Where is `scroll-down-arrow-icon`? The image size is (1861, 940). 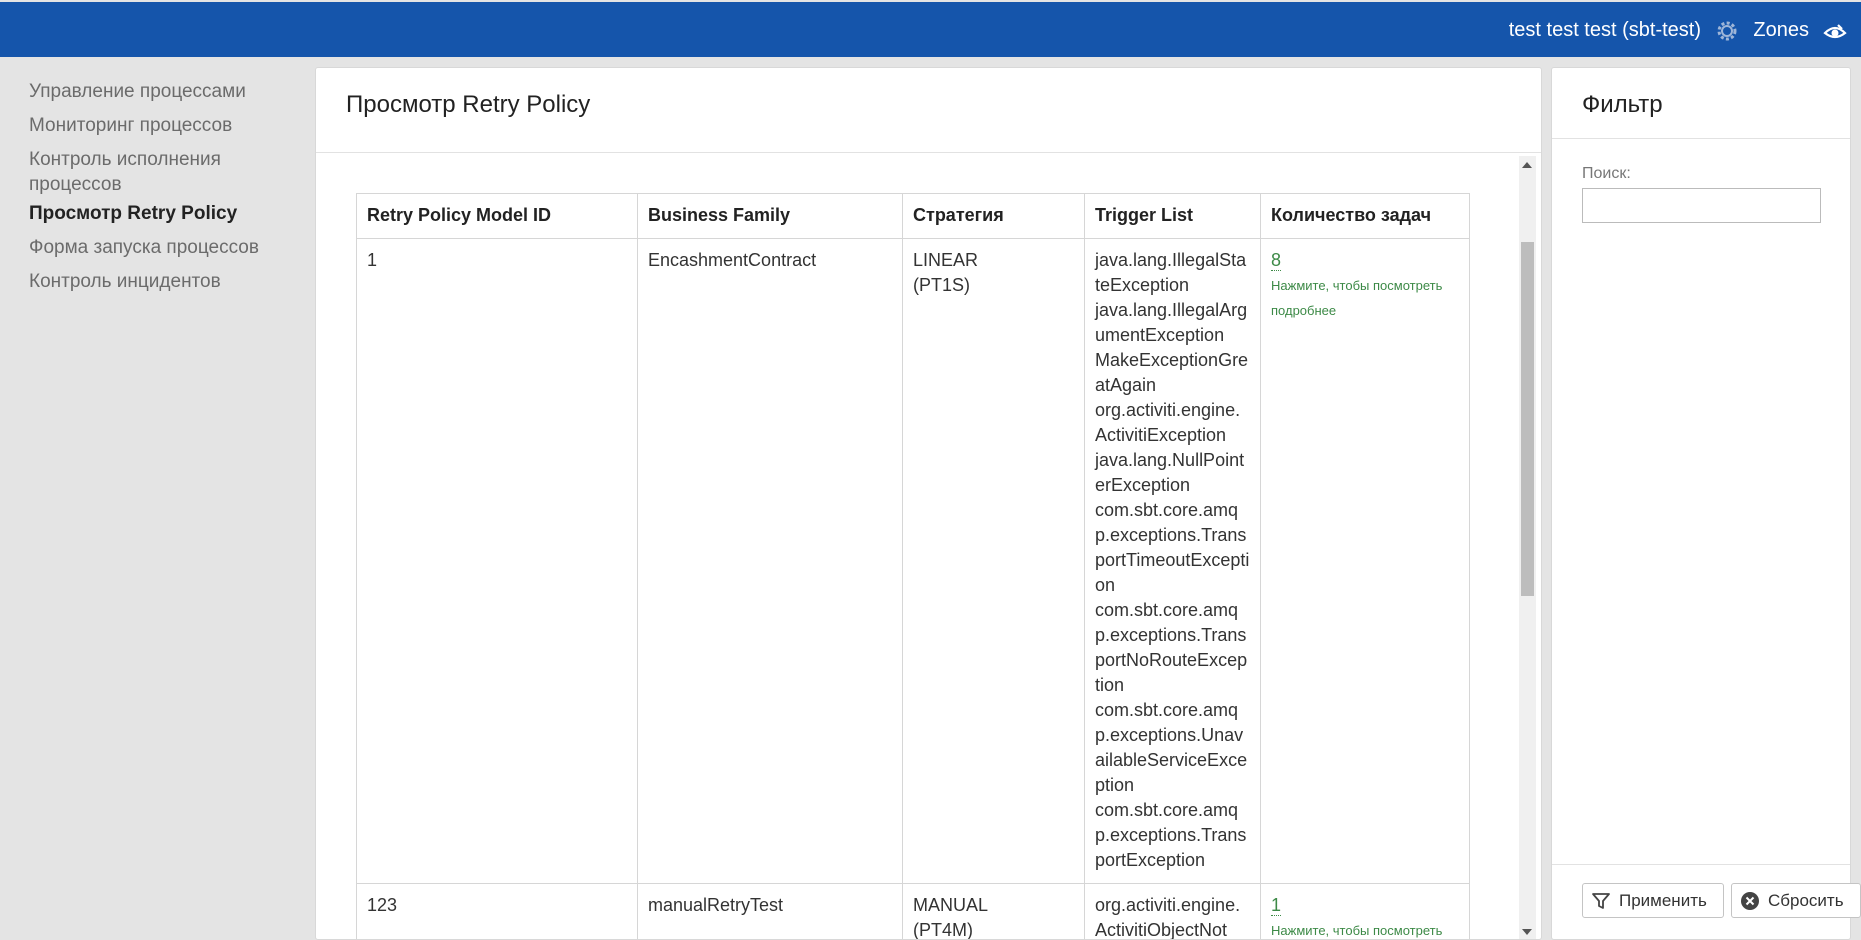 scroll-down-arrow-icon is located at coordinates (1527, 932).